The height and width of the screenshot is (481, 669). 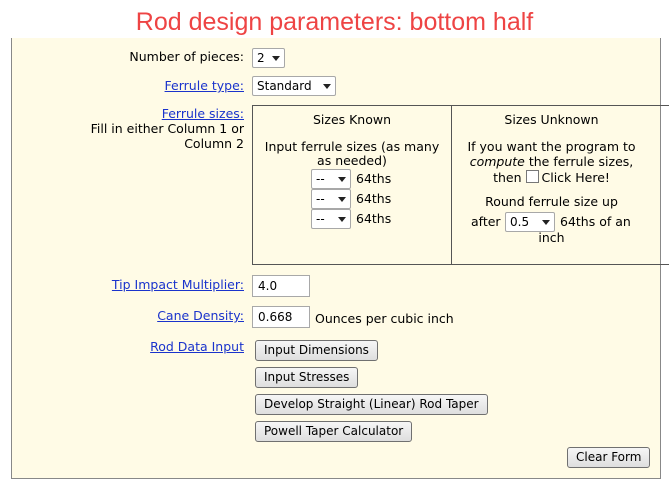 What do you see at coordinates (281, 317) in the screenshot?
I see `cane-density-input: 0.668` at bounding box center [281, 317].